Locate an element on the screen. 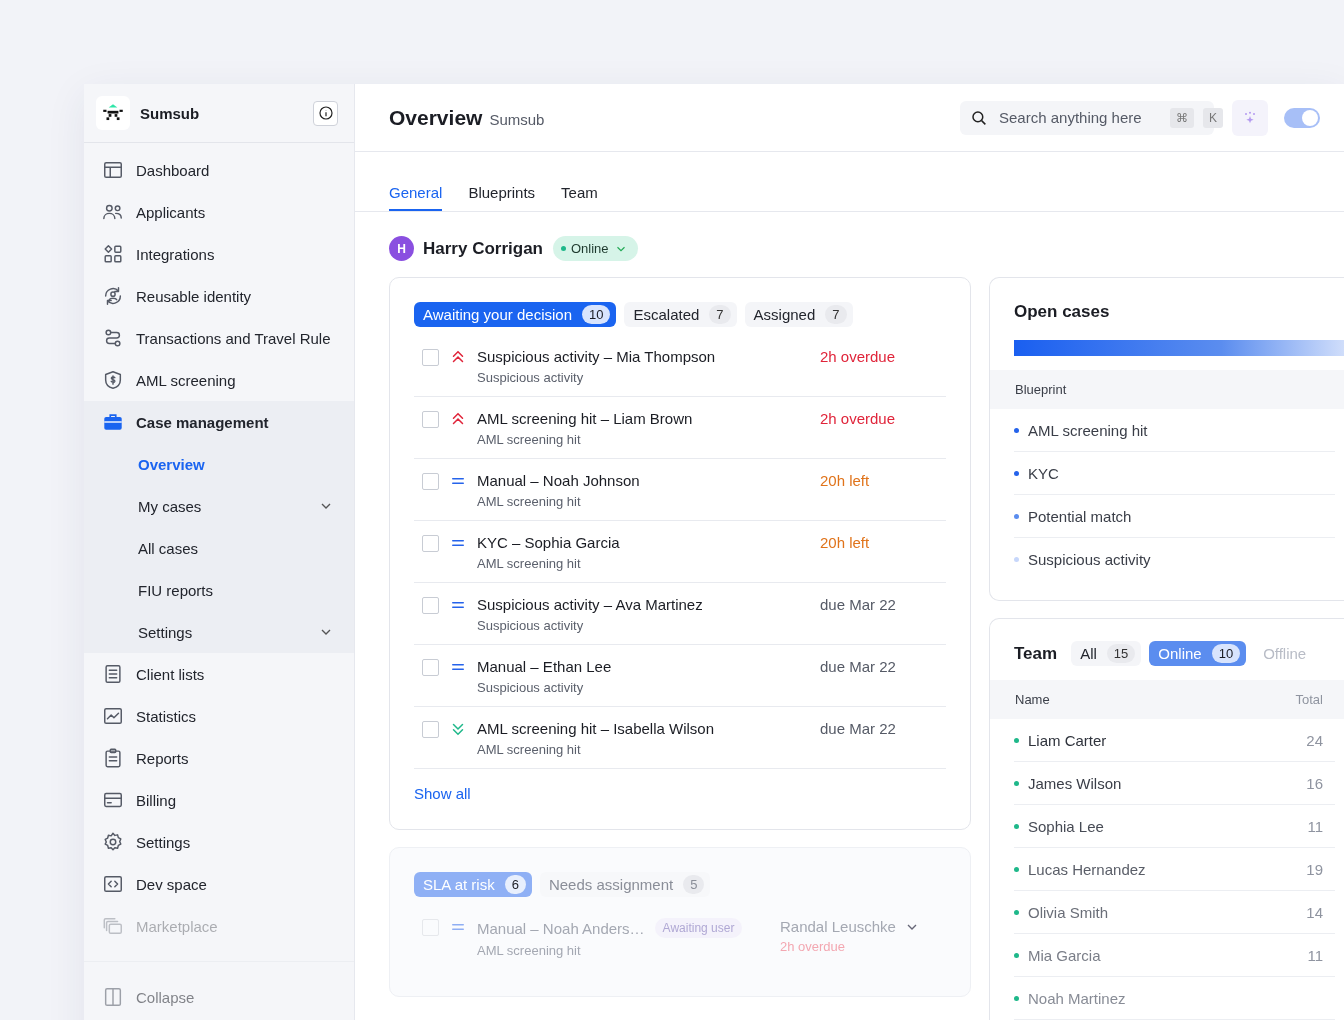  member-name: Liam Carter is located at coordinates (1068, 740).